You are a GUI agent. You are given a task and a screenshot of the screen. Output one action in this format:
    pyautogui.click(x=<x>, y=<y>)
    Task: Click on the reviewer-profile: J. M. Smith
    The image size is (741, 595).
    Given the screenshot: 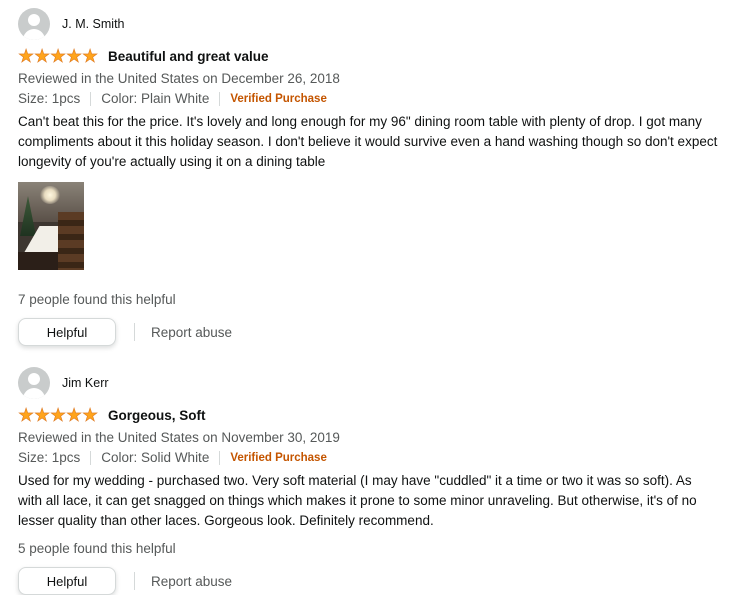 What is the action you would take?
    pyautogui.click(x=368, y=24)
    